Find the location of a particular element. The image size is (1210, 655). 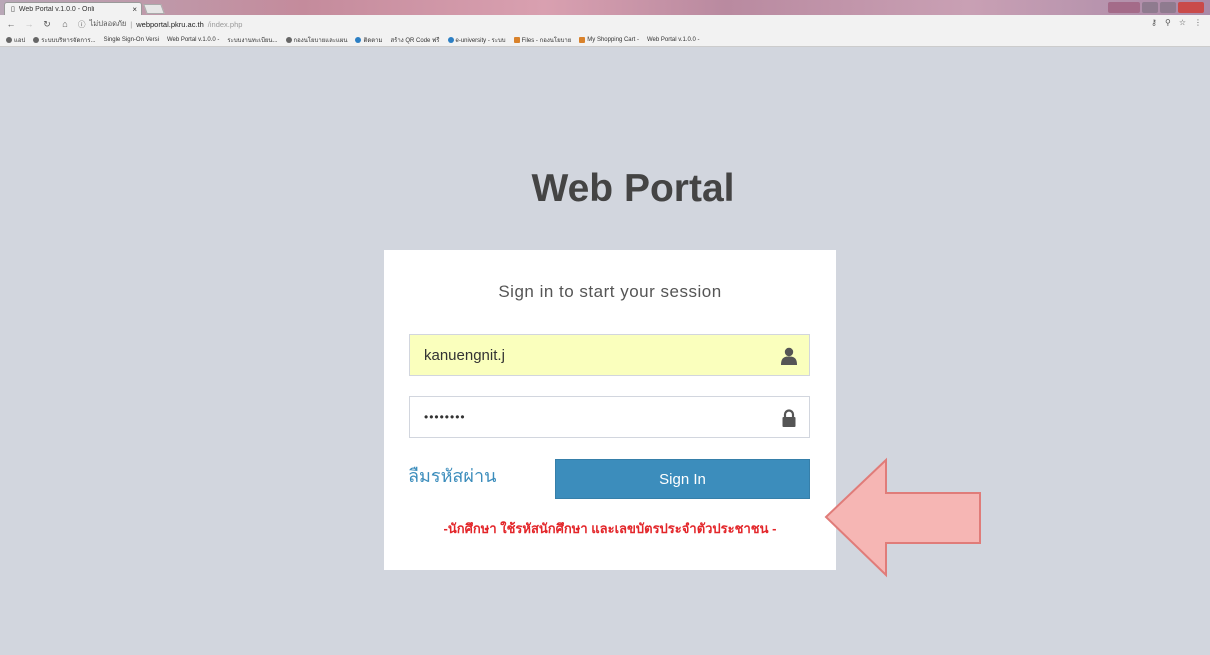

new-tab-button is located at coordinates (154, 9).